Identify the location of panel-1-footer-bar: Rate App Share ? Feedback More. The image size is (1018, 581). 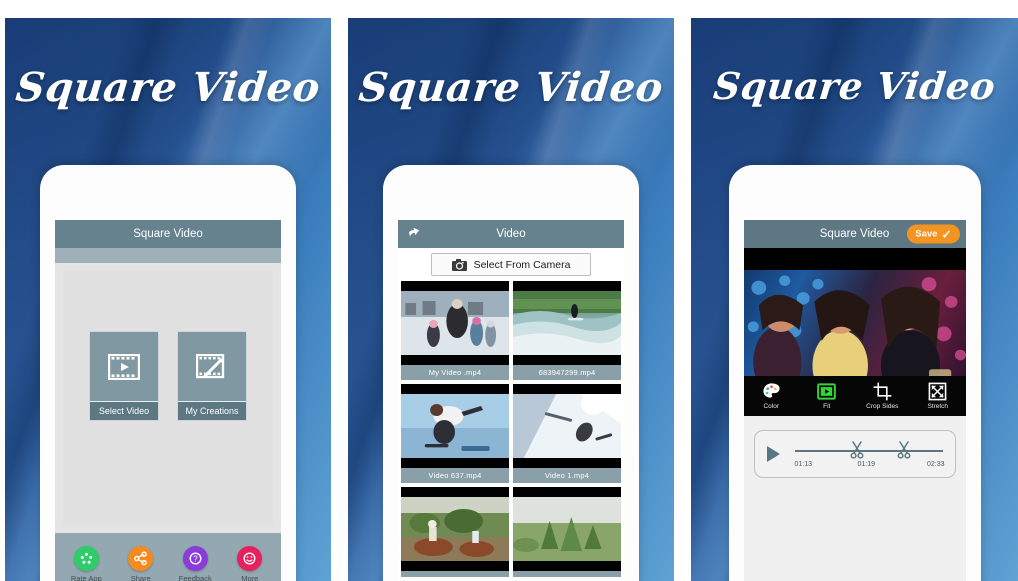
(168, 557).